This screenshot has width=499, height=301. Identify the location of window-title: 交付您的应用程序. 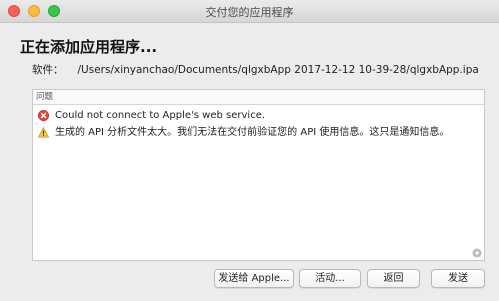
(249, 12).